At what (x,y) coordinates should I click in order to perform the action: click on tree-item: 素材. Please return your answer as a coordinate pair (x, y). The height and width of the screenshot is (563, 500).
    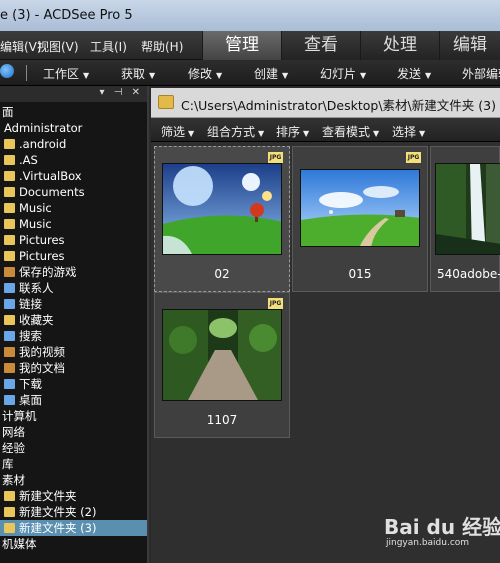
    Looking at the image, I should click on (73, 480).